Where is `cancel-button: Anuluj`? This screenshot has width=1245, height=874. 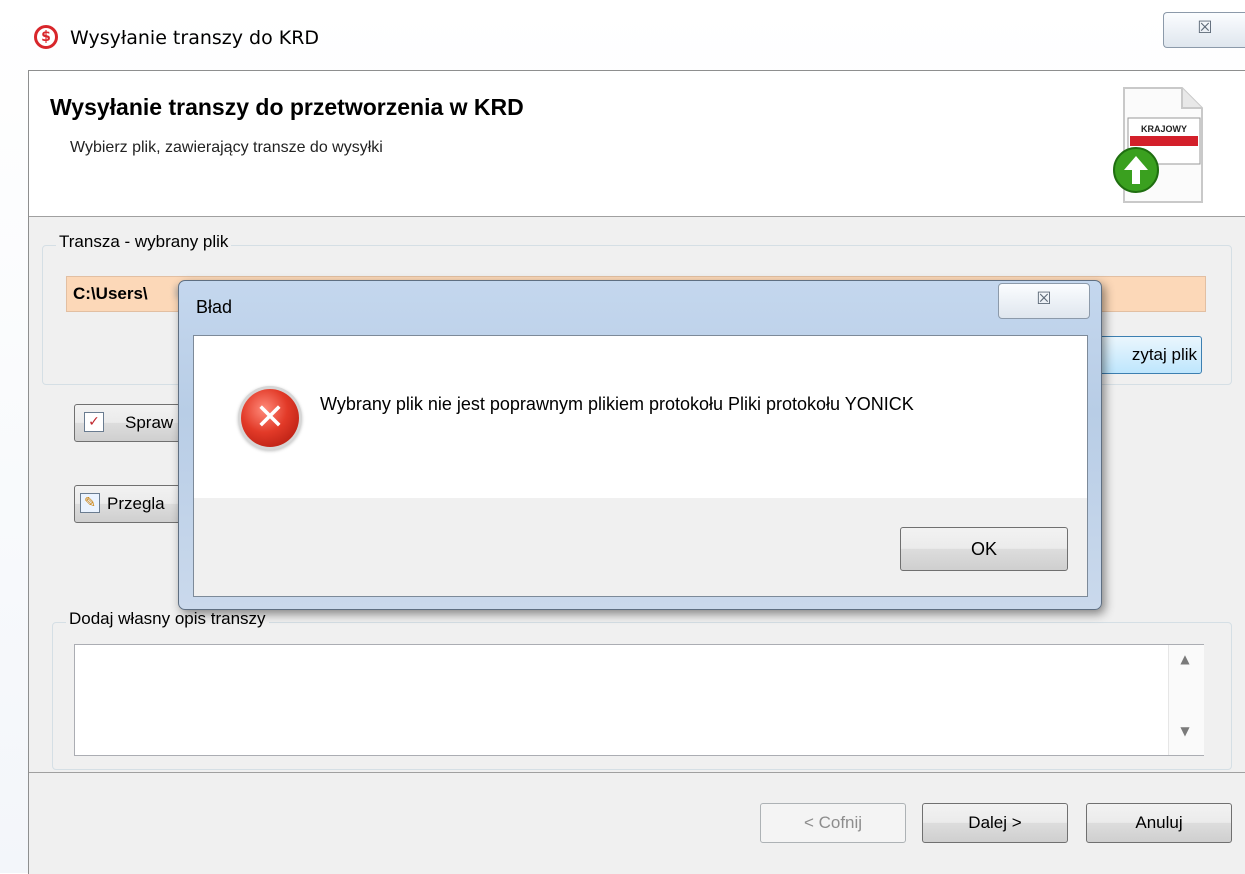 cancel-button: Anuluj is located at coordinates (1159, 823).